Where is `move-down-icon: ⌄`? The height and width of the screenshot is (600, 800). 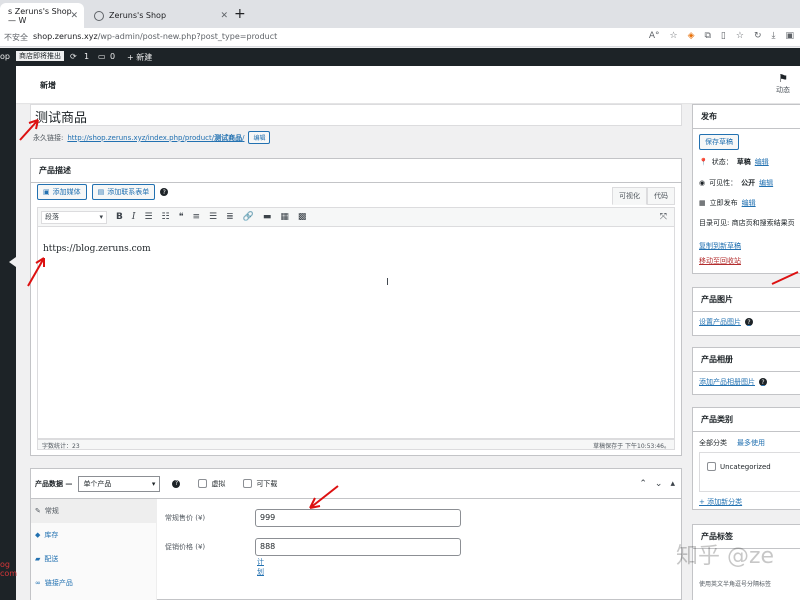 move-down-icon: ⌄ is located at coordinates (659, 484).